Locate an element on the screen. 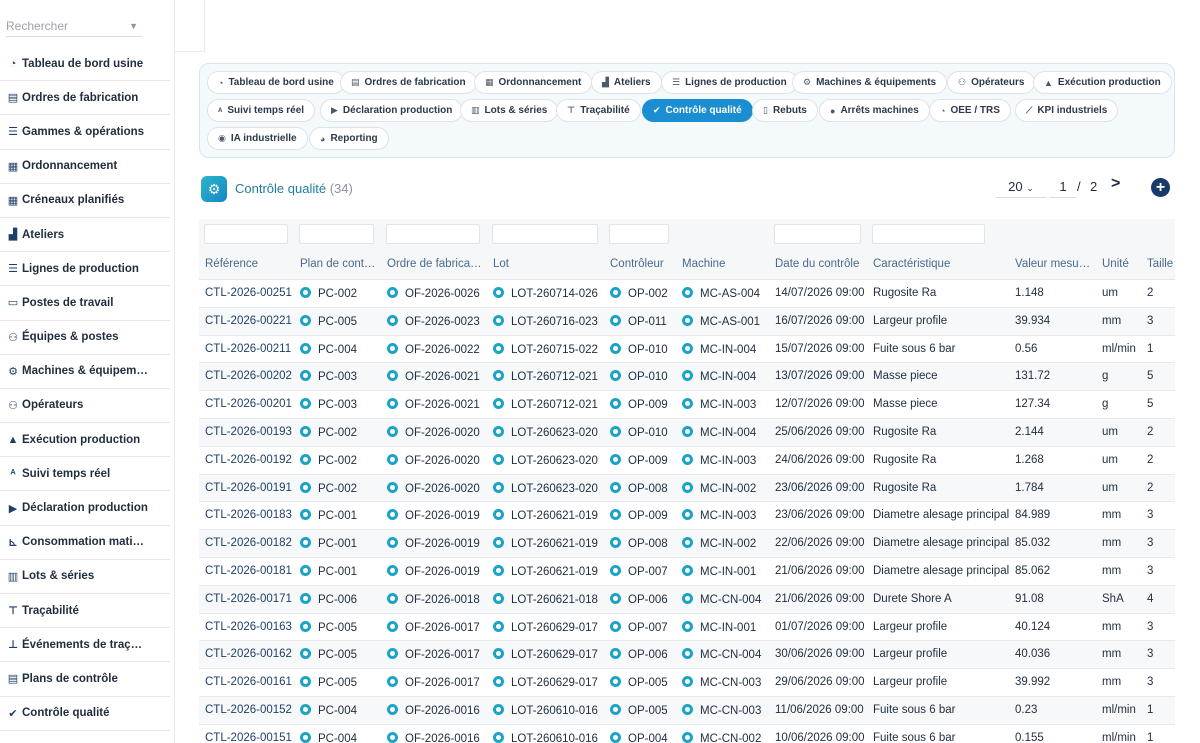  column-header: Caractéristique is located at coordinates (943, 264).